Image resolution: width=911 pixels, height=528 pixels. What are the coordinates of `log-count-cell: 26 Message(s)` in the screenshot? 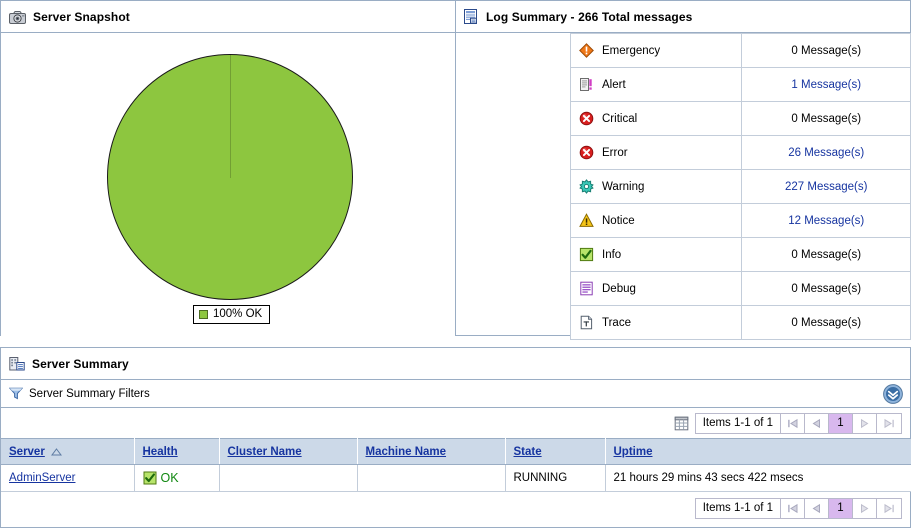 It's located at (826, 152).